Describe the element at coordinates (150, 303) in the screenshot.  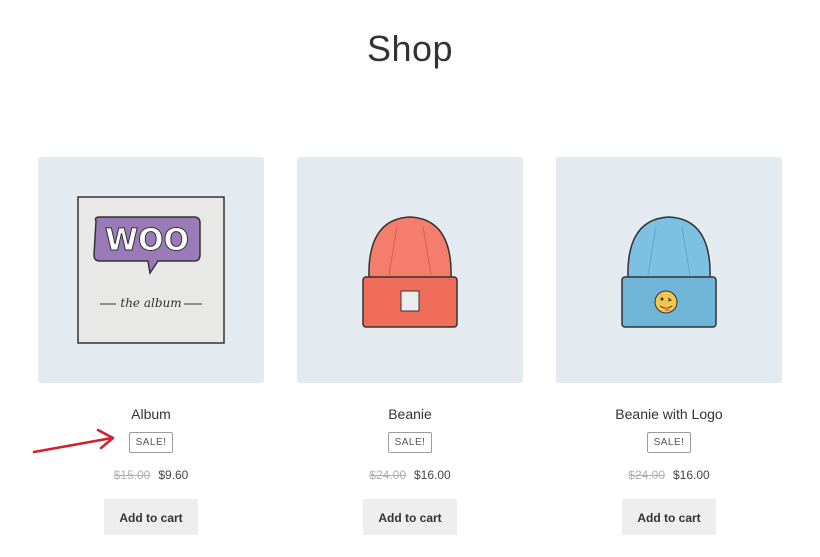
I see `album-subtext: the album` at that location.